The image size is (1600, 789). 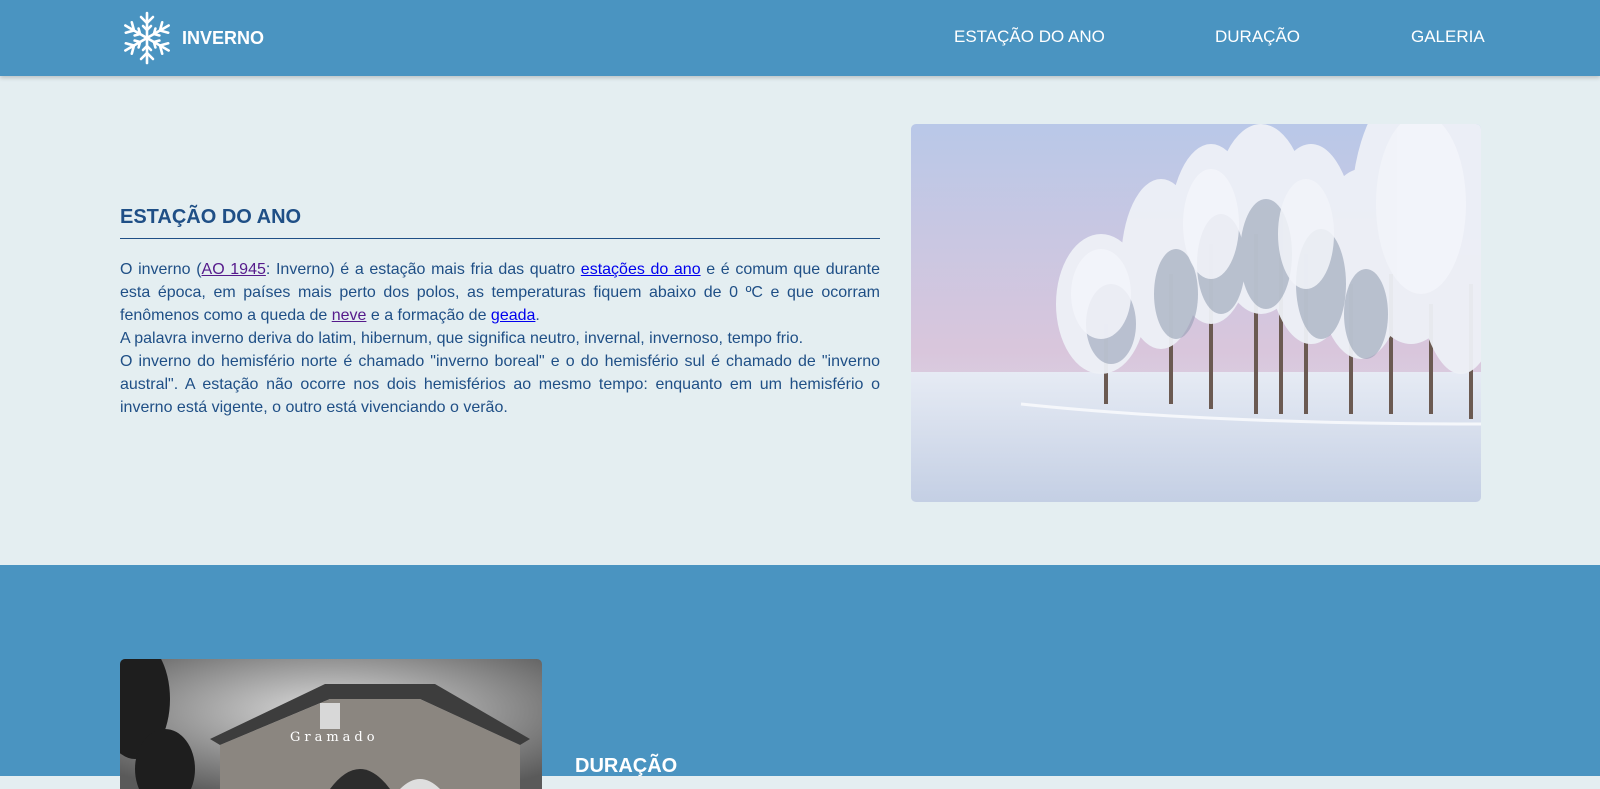 I want to click on text-fragment: e a formação de, so click(x=428, y=315).